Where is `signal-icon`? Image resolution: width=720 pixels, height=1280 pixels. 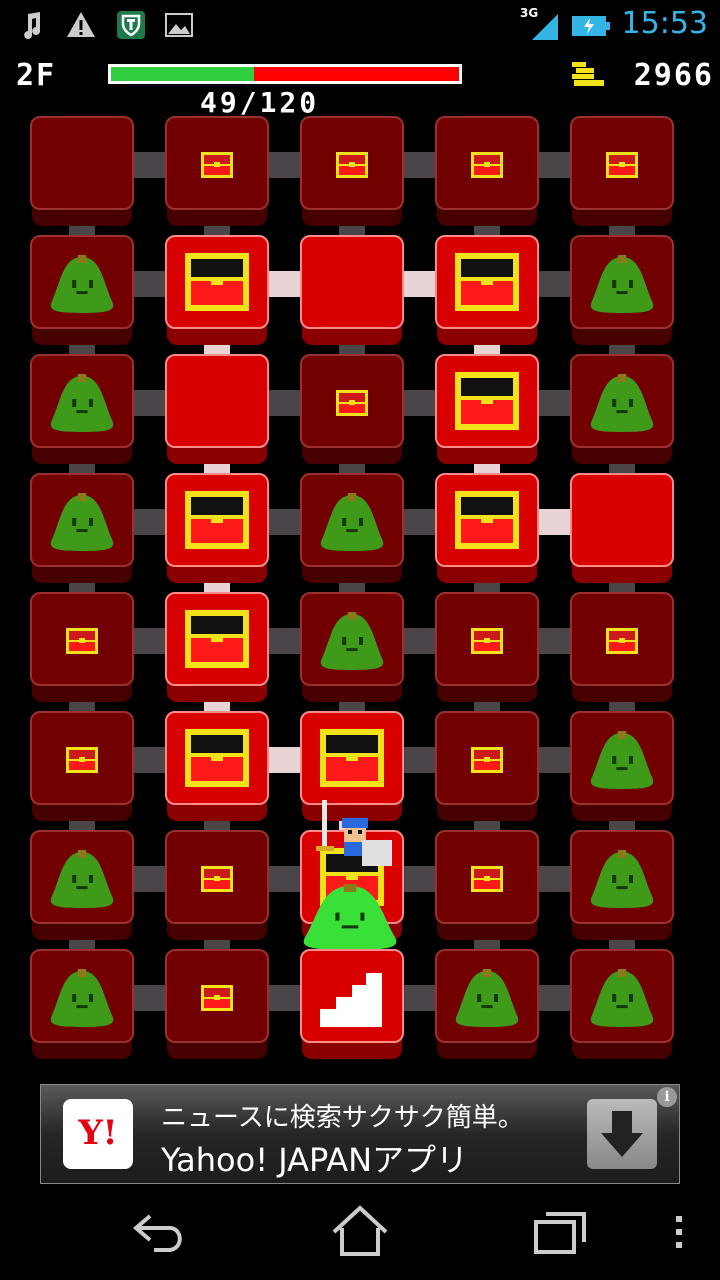
signal-icon is located at coordinates (545, 27).